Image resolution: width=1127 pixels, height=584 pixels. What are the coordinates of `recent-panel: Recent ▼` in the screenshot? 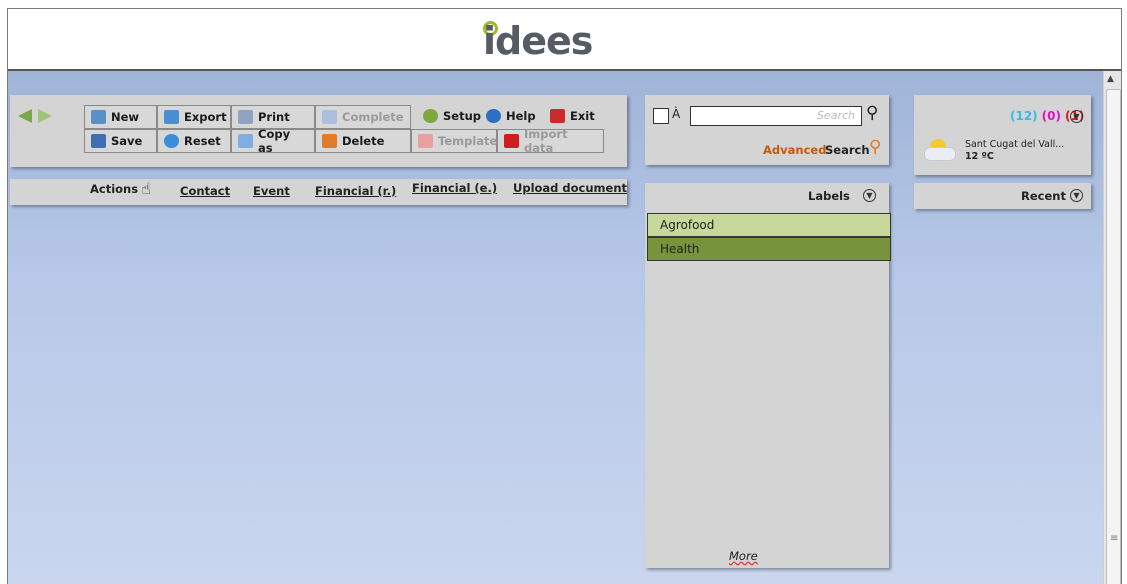 It's located at (1002, 196).